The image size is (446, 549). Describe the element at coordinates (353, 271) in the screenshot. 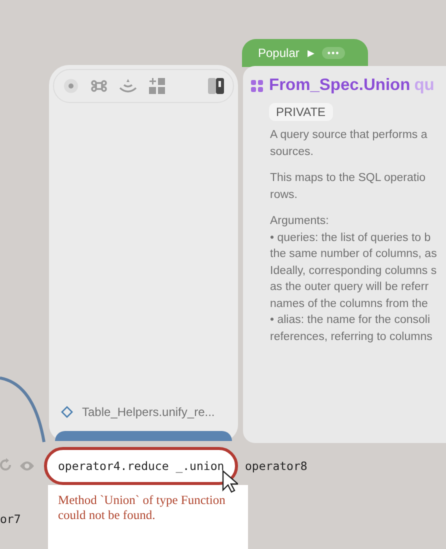

I see `doc-text-line: Ideally, corresponding columns s` at that location.